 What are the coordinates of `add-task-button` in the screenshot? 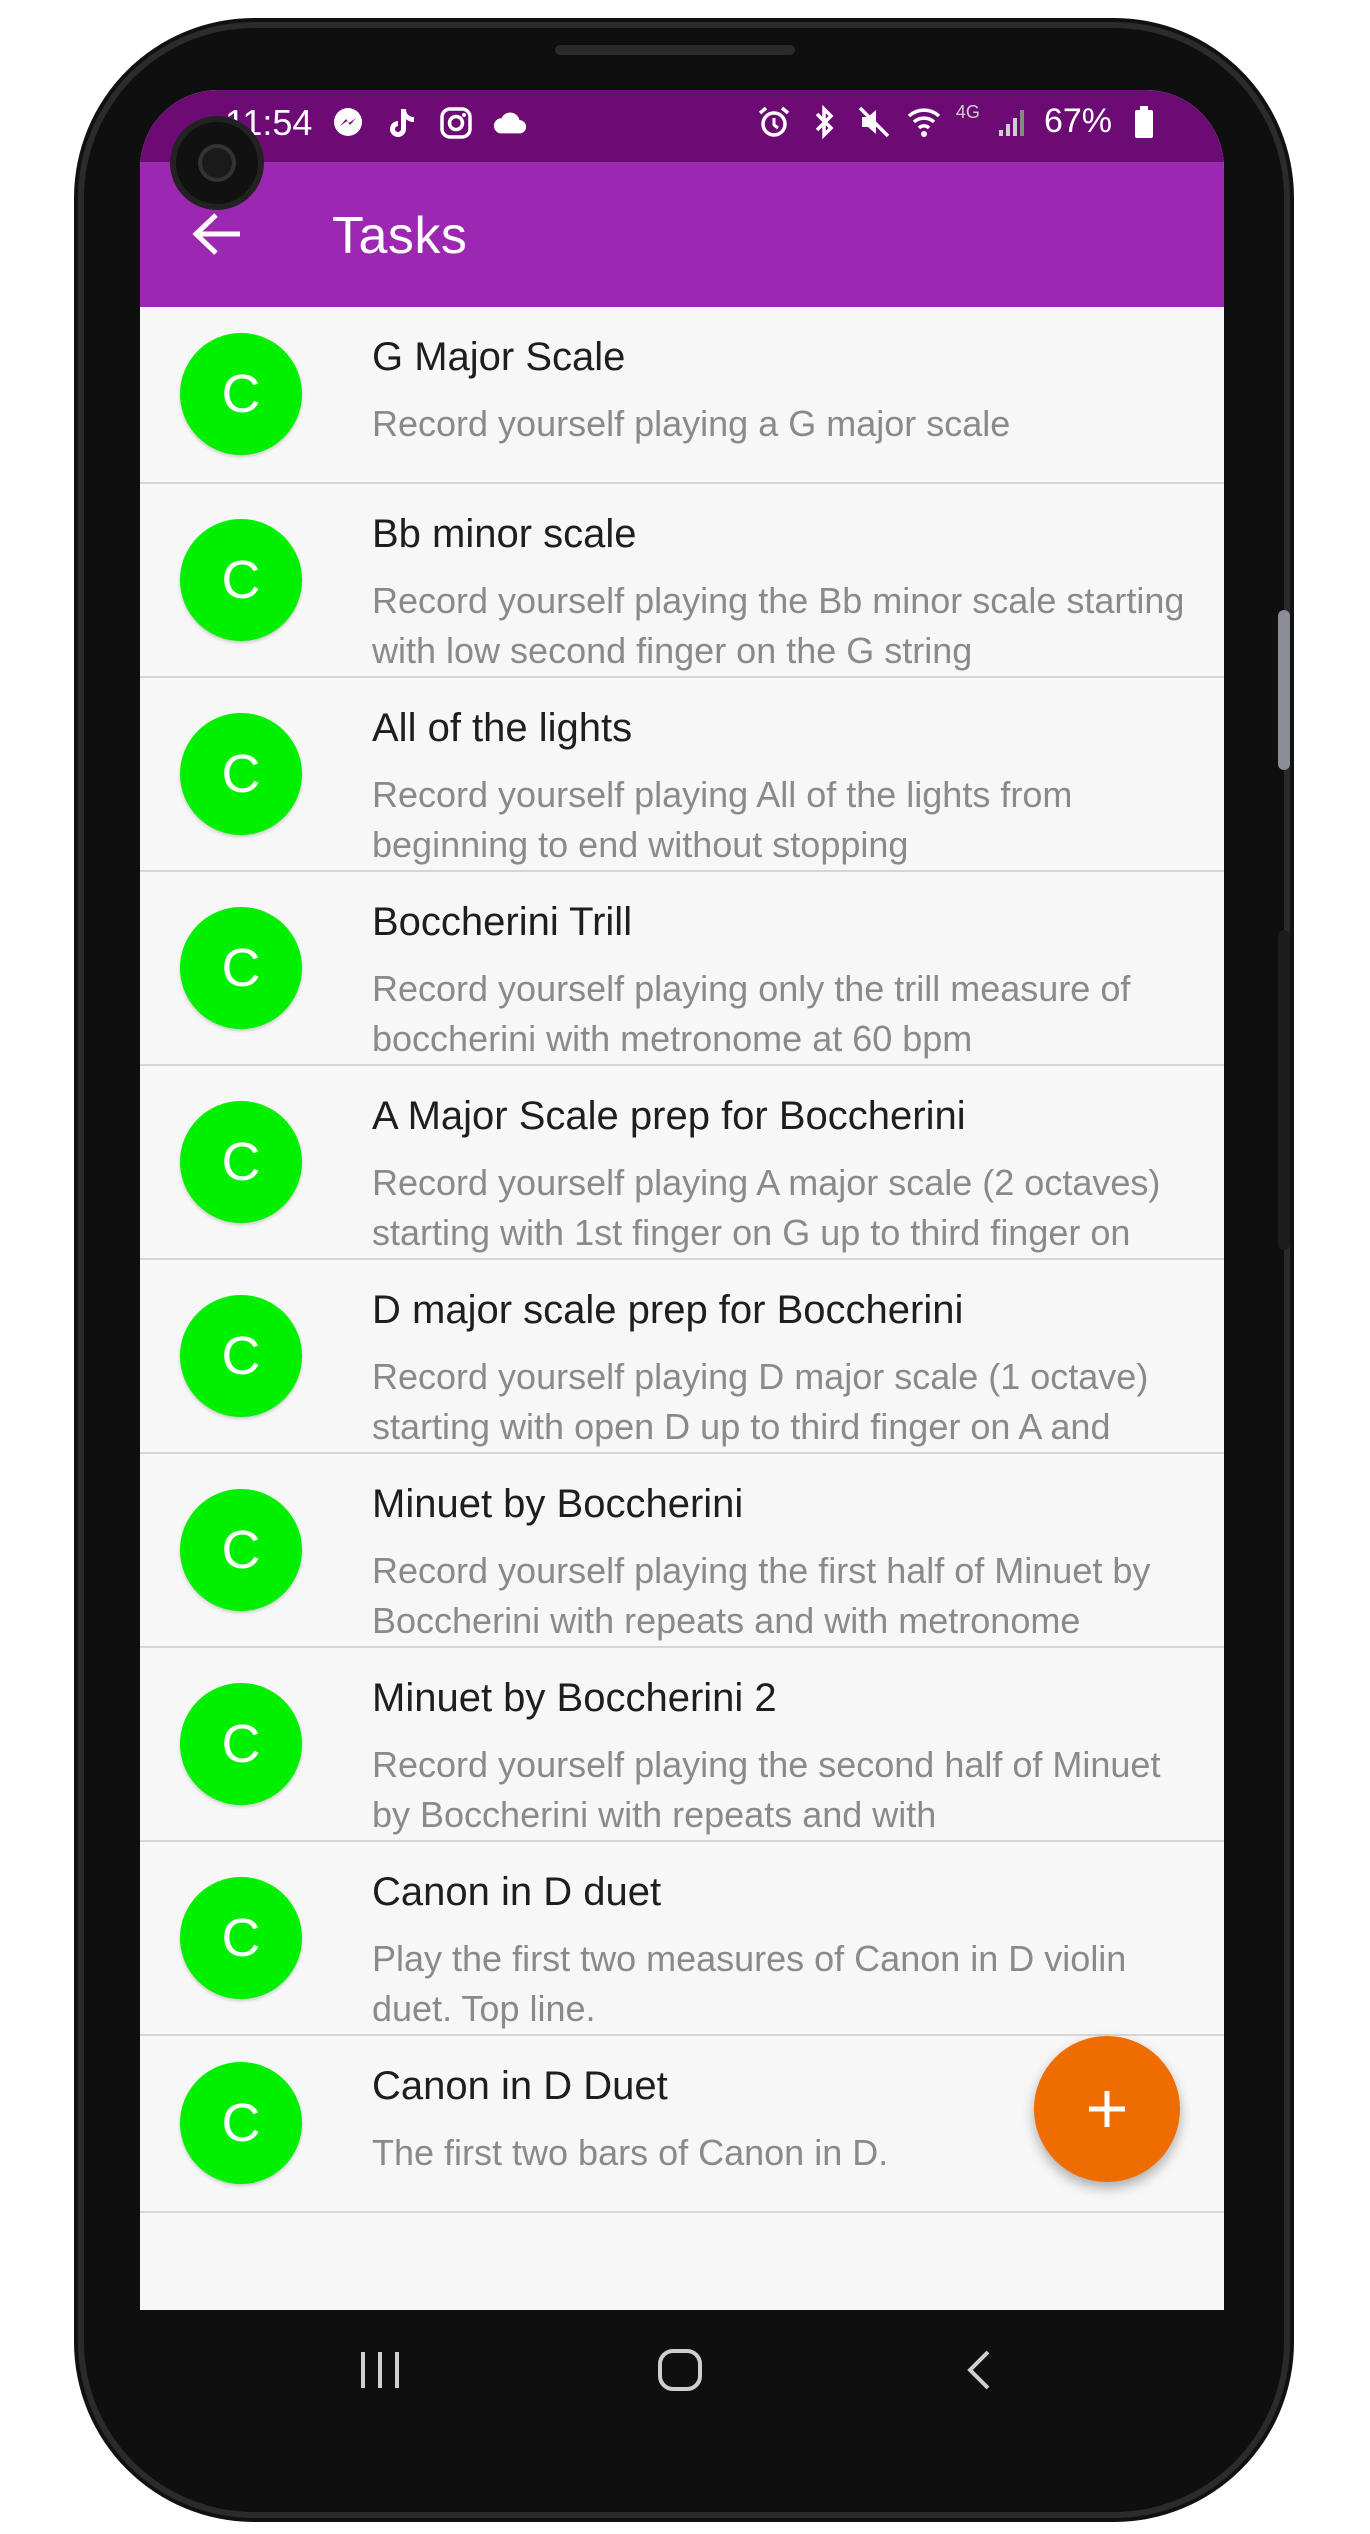 It's located at (1107, 2109).